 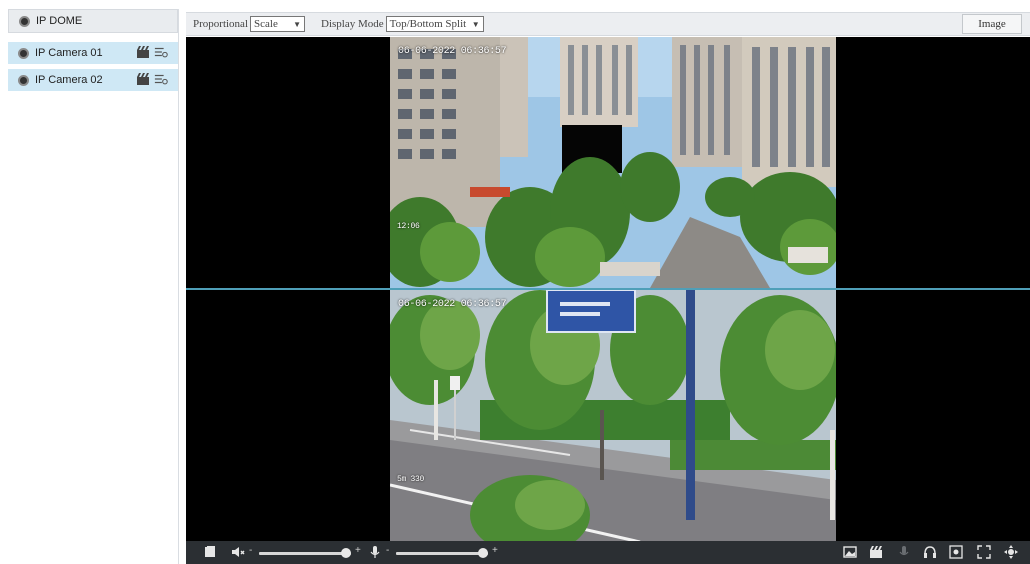 I want to click on osd-tag: 12:06, so click(x=408, y=226).